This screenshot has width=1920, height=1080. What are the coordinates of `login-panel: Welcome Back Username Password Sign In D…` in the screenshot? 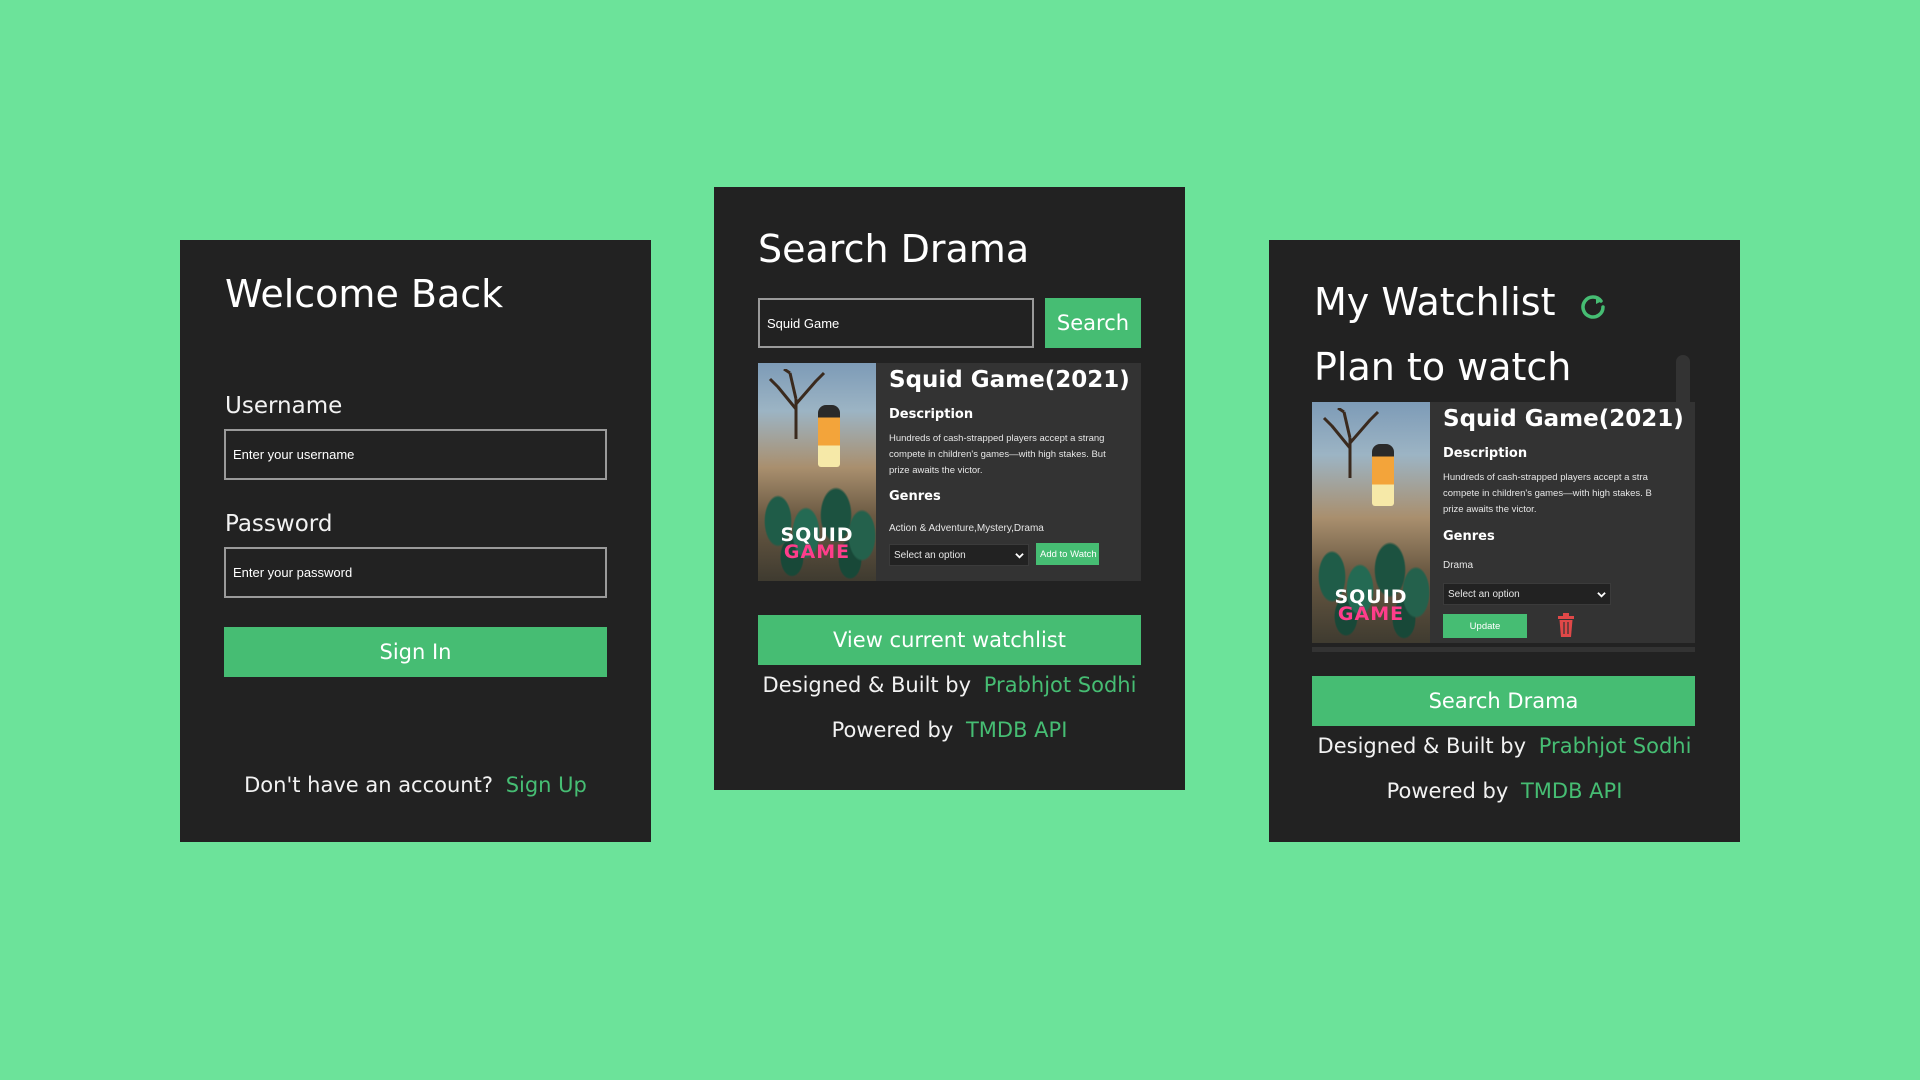 It's located at (415, 541).